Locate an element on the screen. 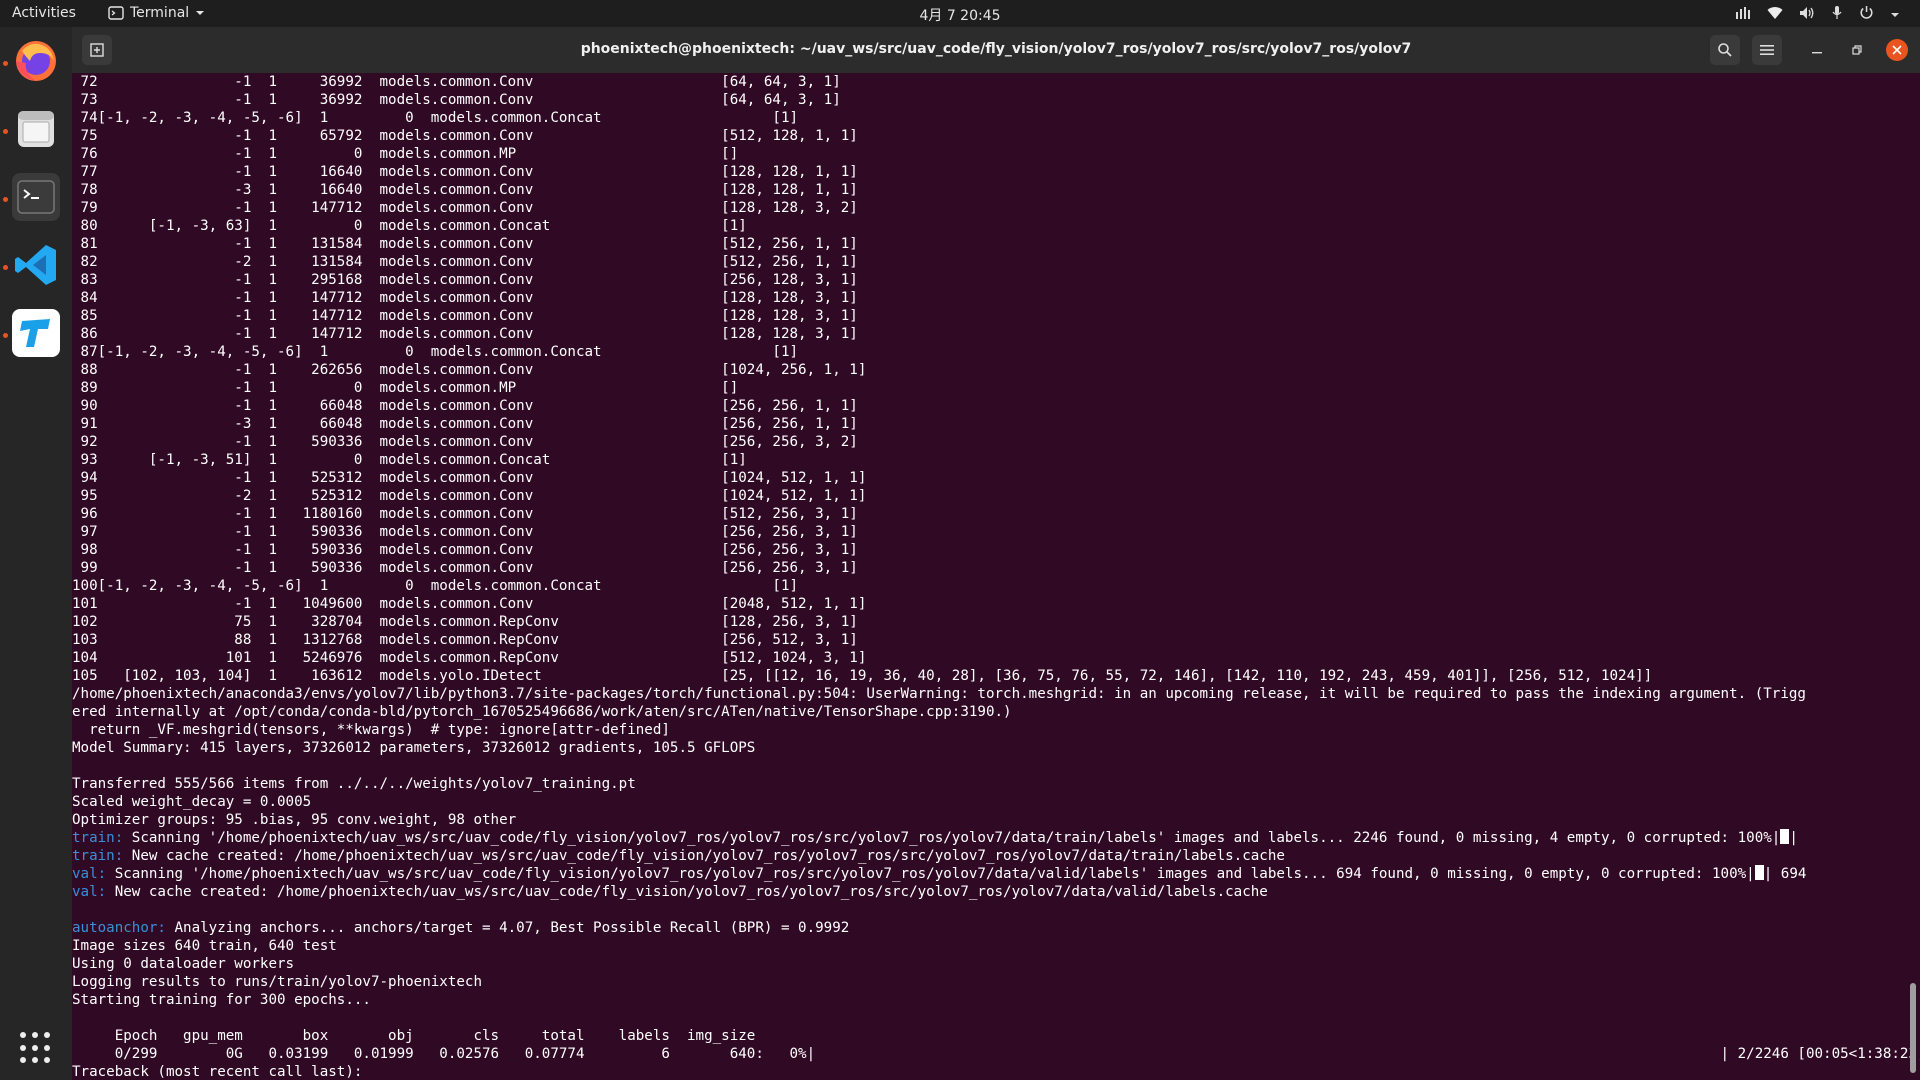 The width and height of the screenshot is (1920, 1080). system-menu-chevron-icon is located at coordinates (1895, 15).